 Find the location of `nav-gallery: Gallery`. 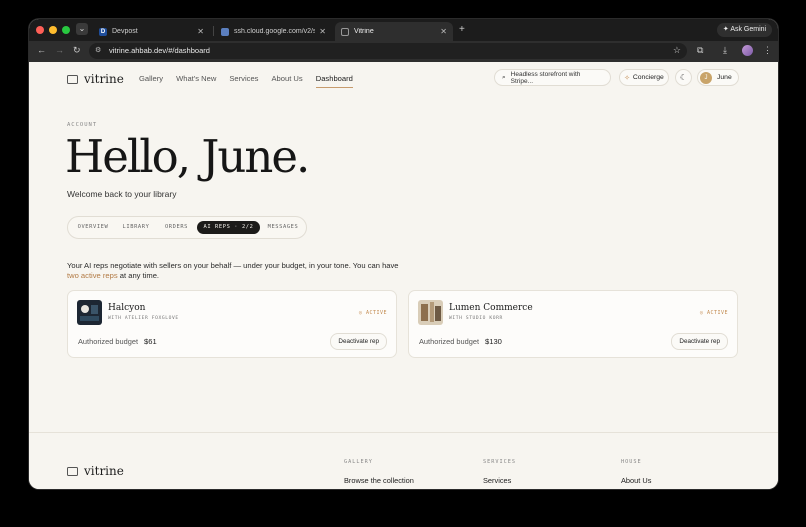

nav-gallery: Gallery is located at coordinates (151, 78).